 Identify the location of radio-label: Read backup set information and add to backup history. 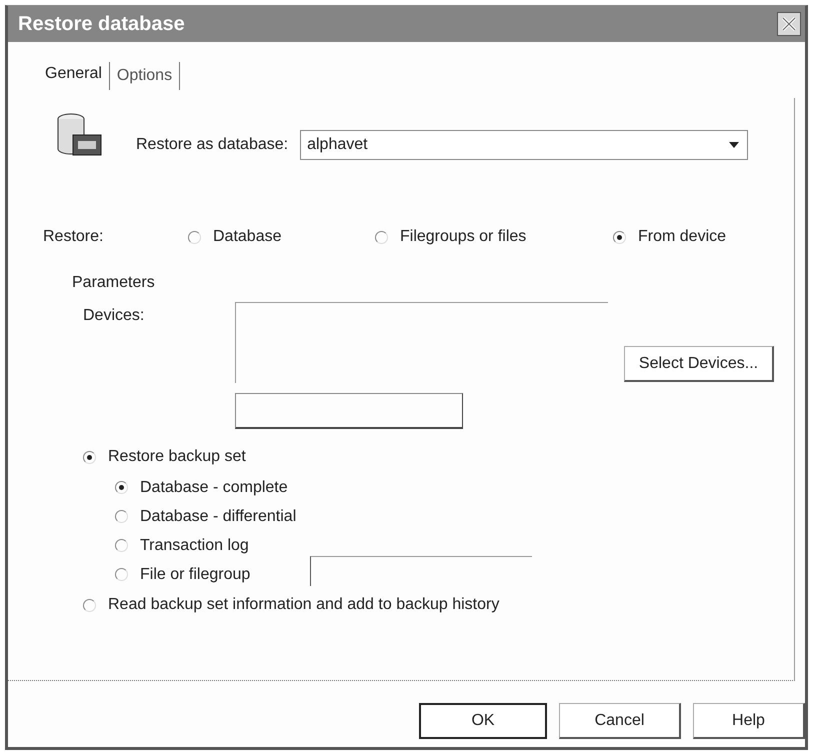
(304, 605).